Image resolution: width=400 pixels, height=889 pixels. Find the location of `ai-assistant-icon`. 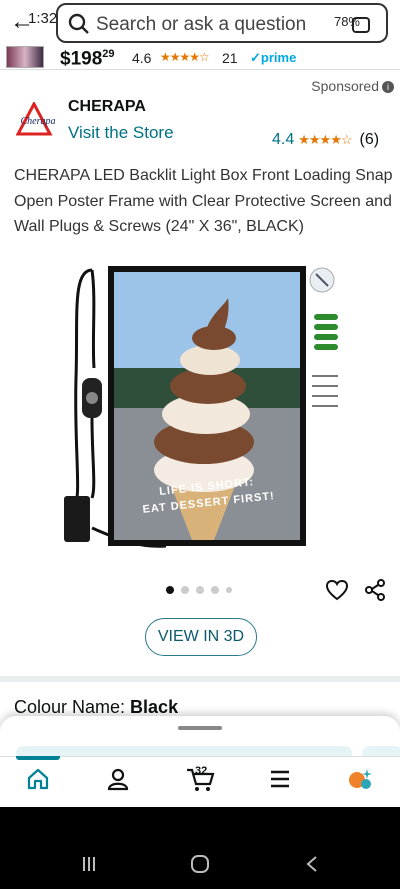

ai-assistant-icon is located at coordinates (360, 781).